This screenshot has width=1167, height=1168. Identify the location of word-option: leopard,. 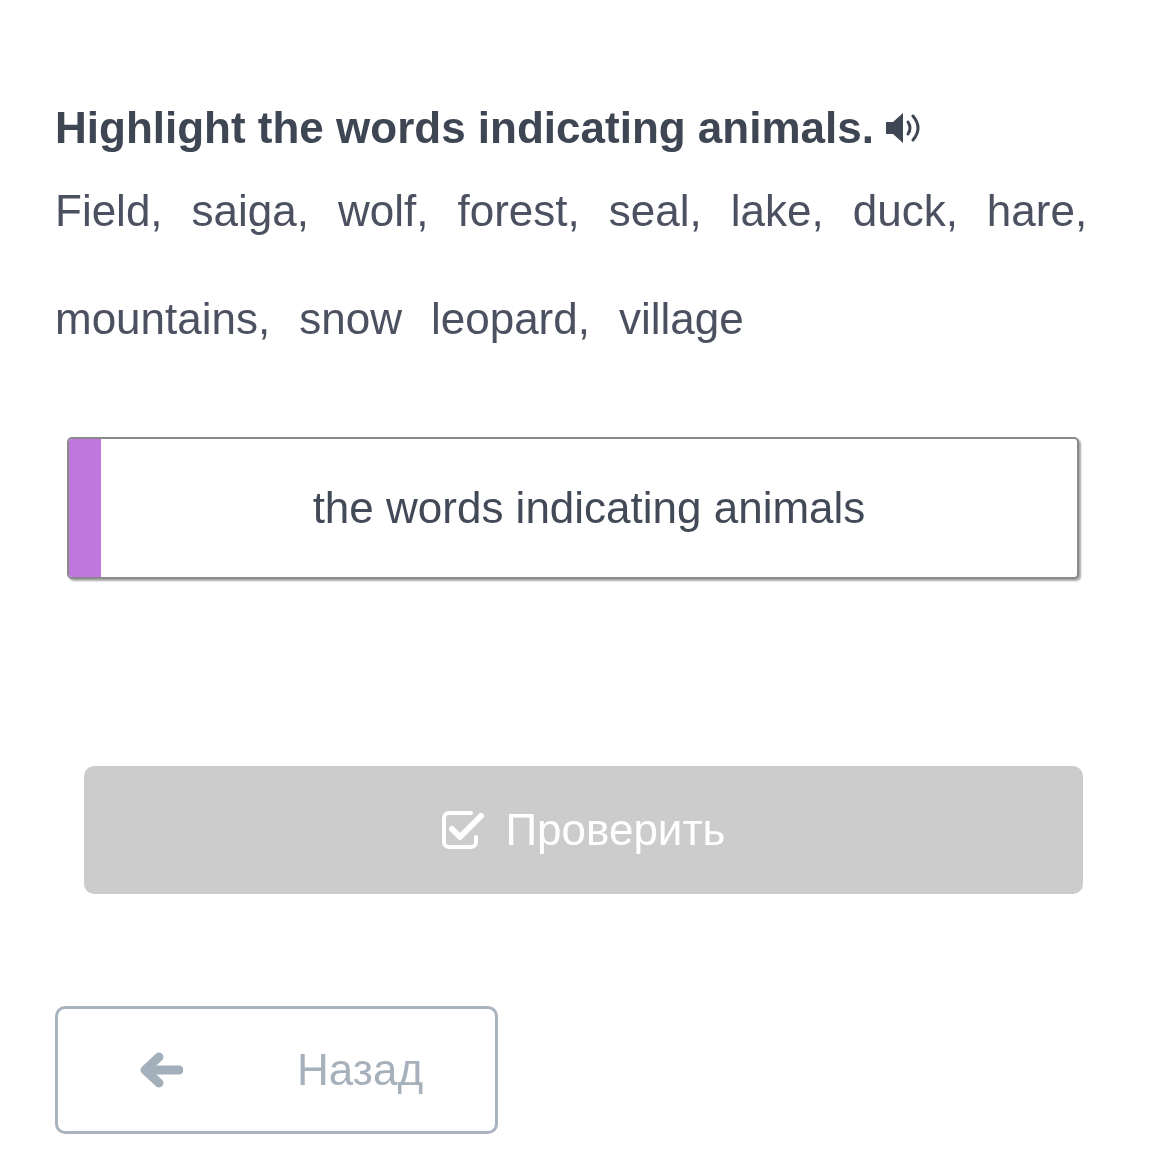
(510, 319).